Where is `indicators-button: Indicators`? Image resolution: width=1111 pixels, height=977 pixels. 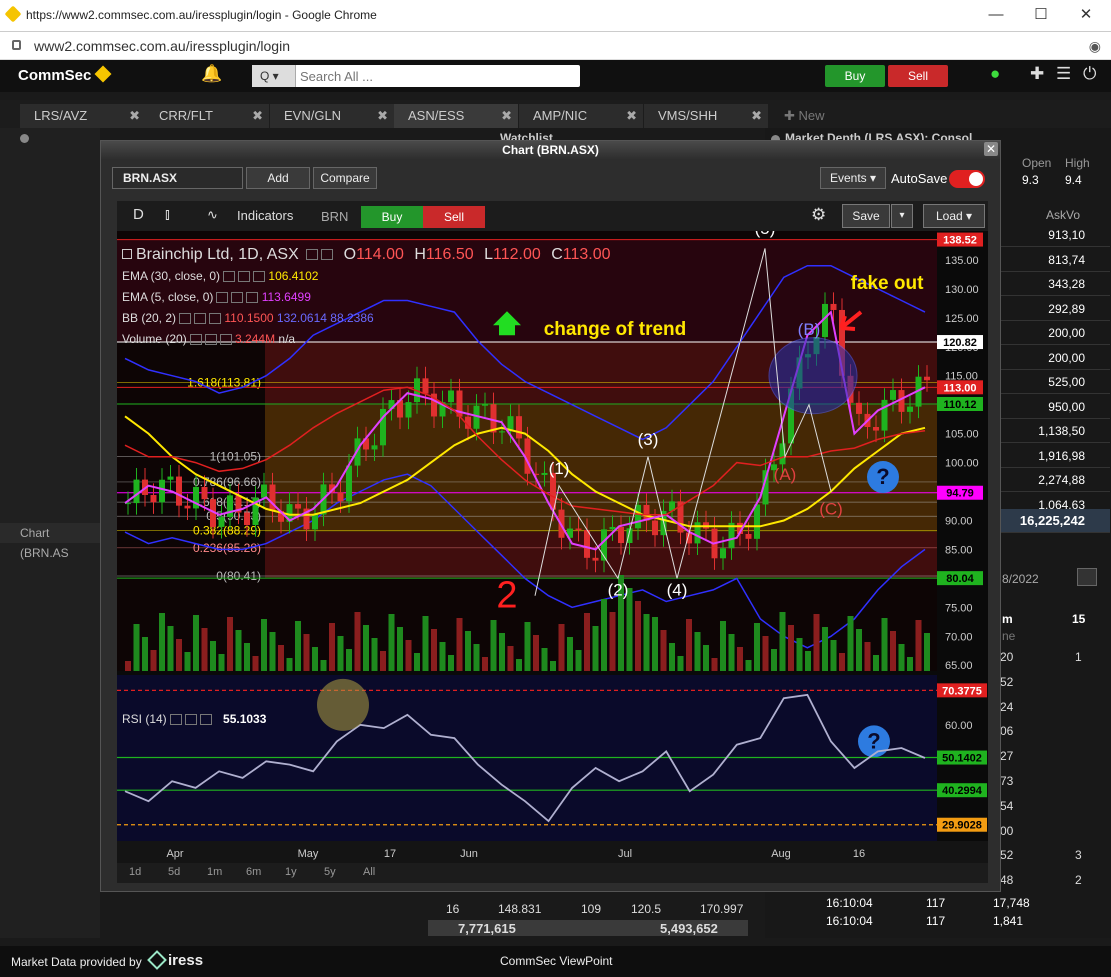 indicators-button: Indicators is located at coordinates (265, 215).